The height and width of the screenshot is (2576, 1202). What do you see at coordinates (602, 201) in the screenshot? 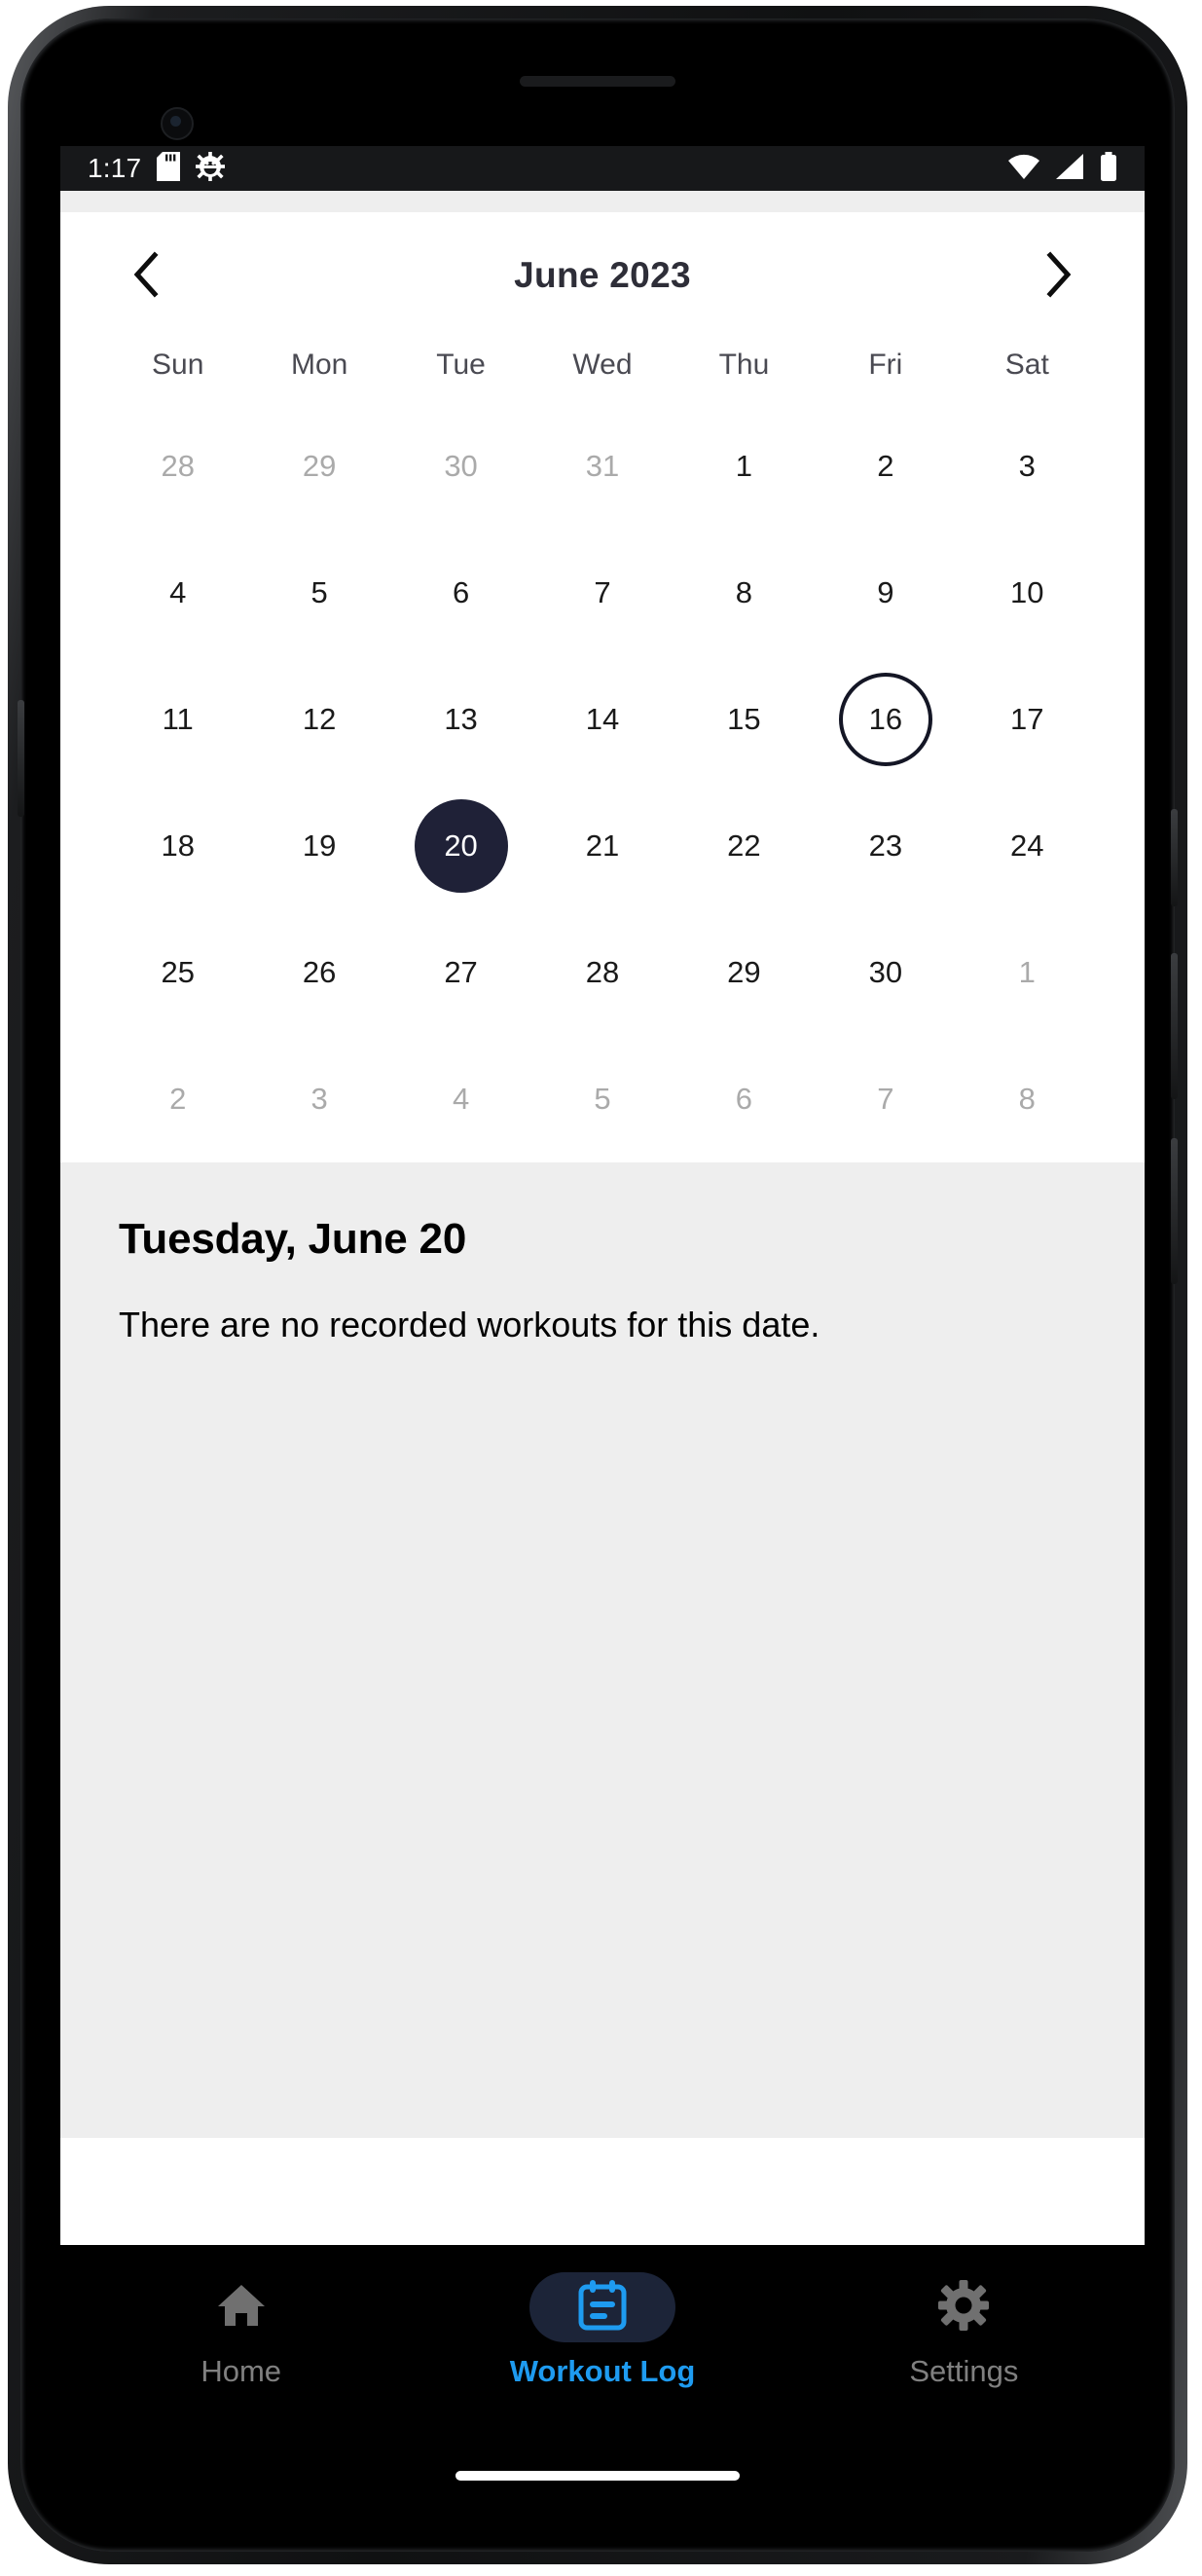
I see `top-gray-strip` at bounding box center [602, 201].